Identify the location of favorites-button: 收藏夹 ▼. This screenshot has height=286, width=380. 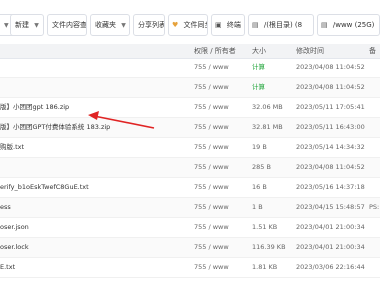
(110, 25).